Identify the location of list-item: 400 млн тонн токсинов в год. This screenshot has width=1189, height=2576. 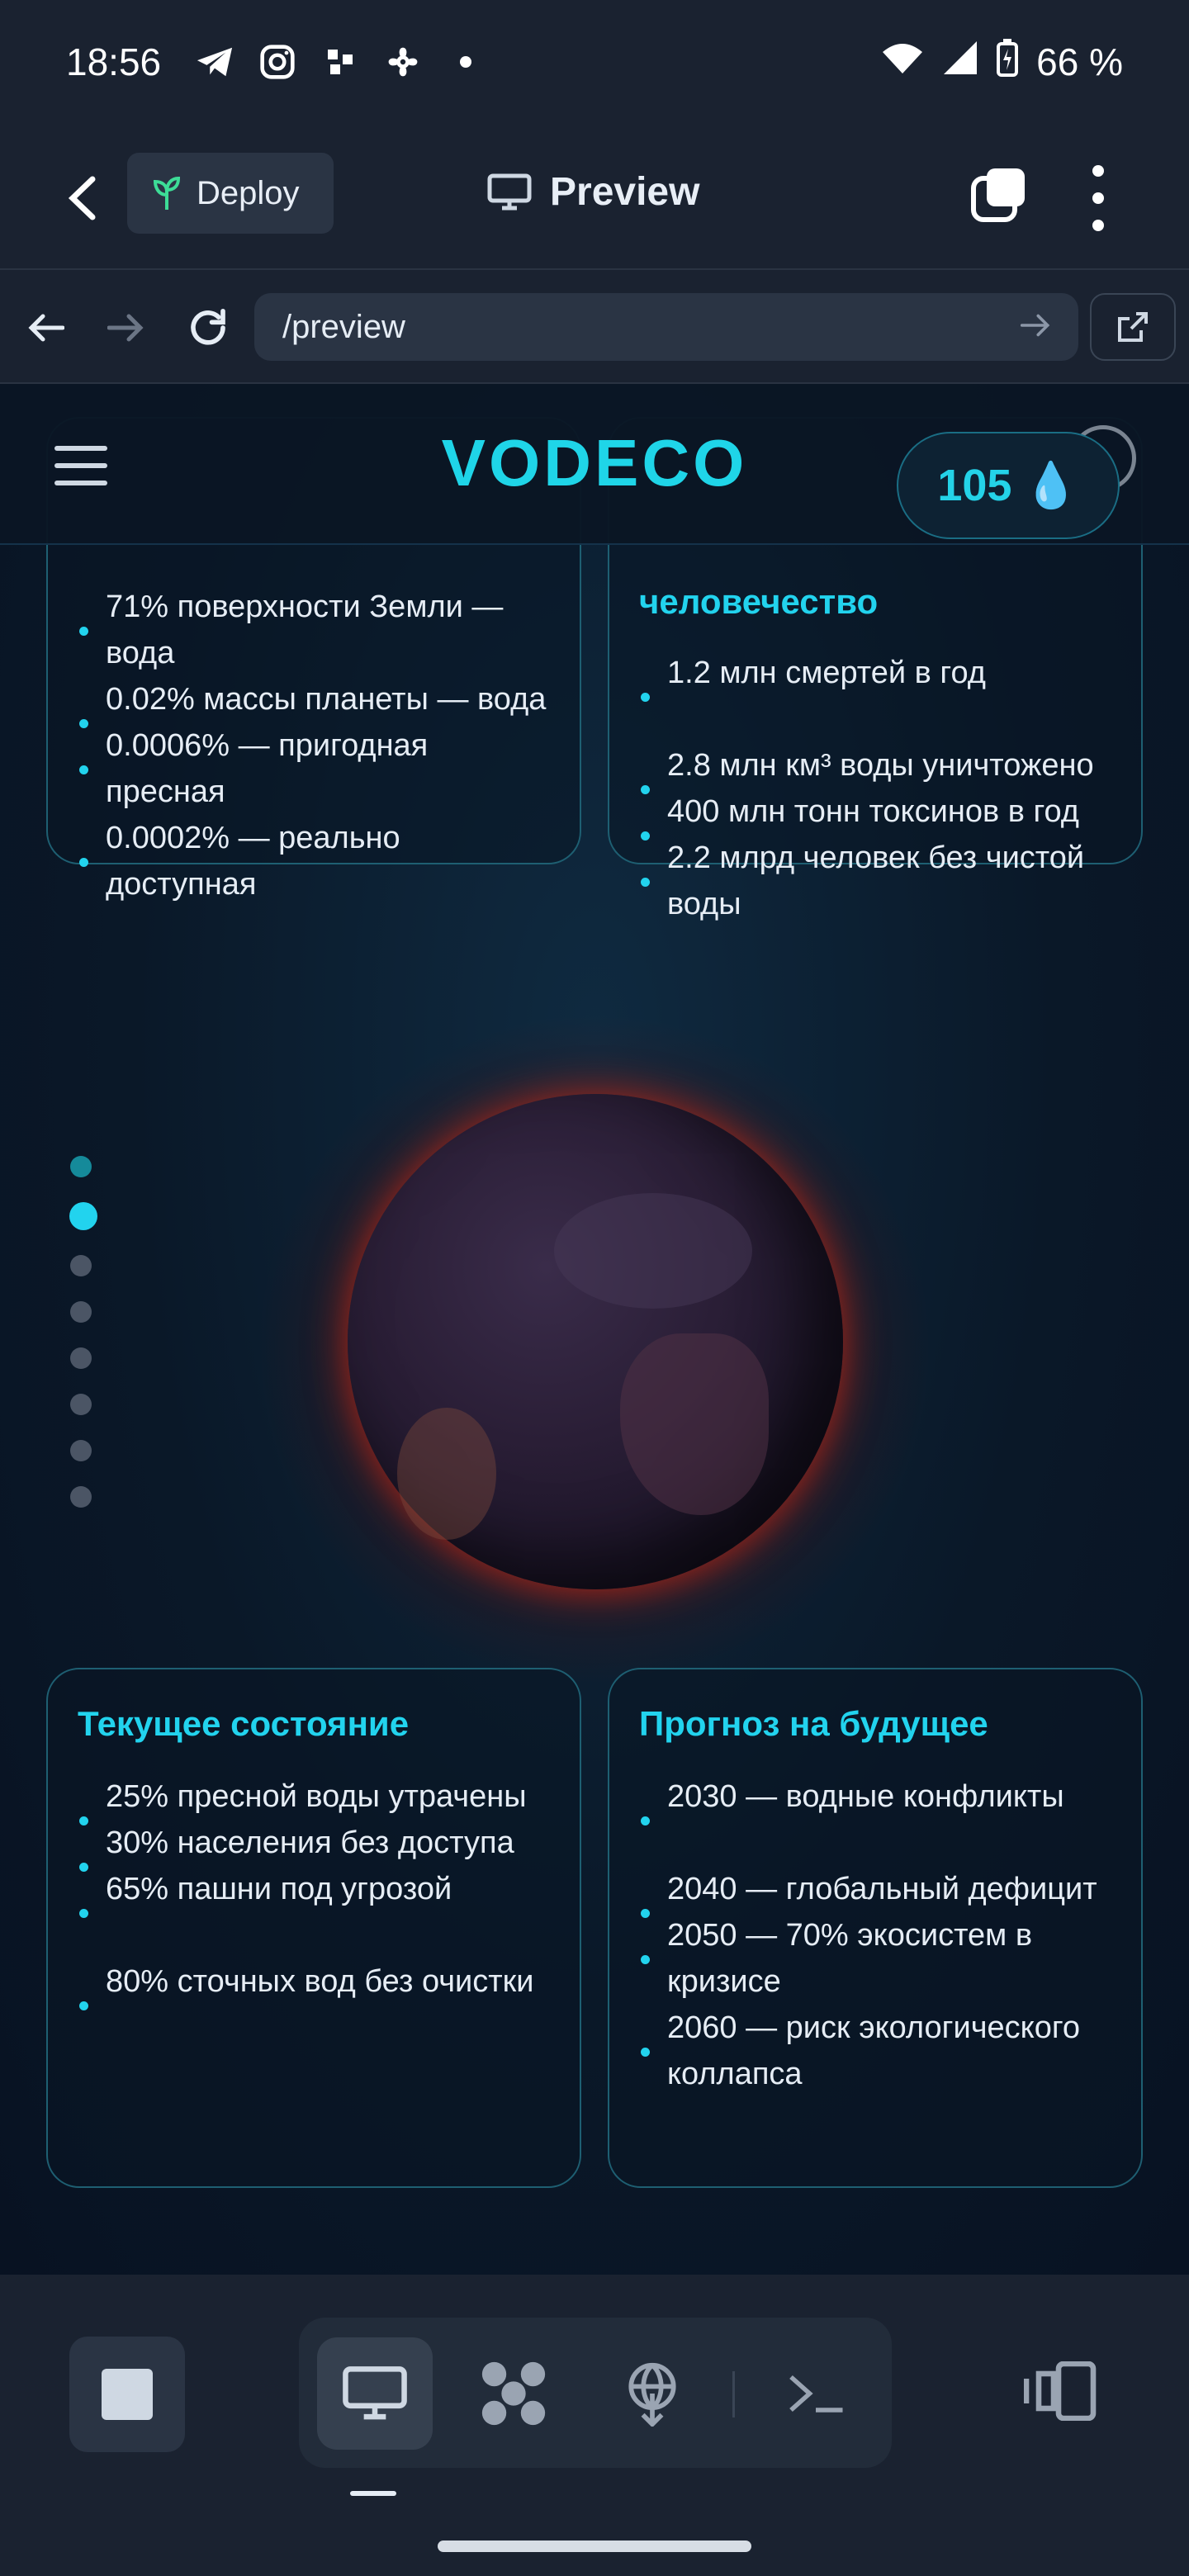
(877, 814).